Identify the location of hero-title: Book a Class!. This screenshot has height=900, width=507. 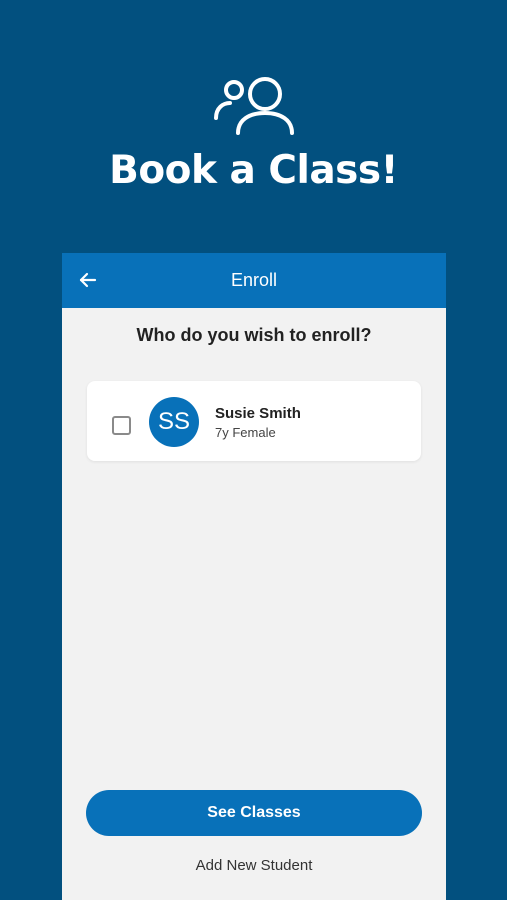
(253, 170).